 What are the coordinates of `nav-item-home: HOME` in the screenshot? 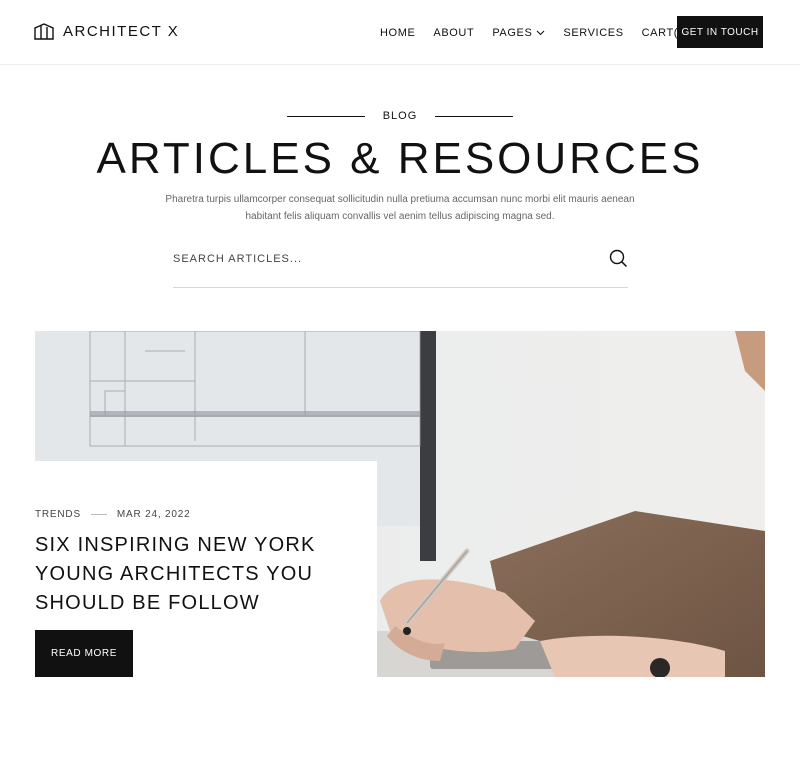 It's located at (397, 33).